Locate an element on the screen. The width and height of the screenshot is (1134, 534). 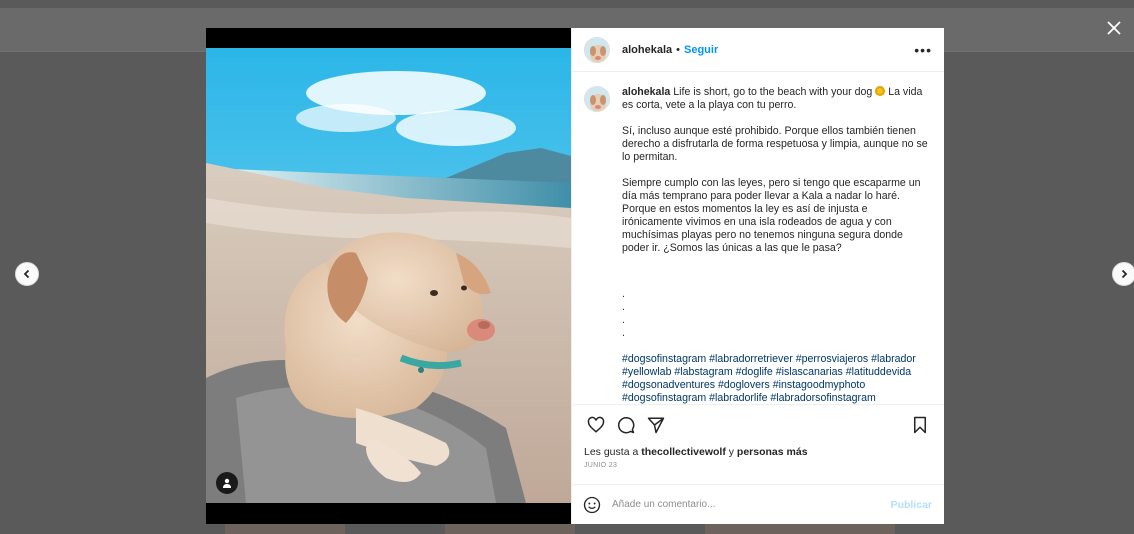
like-button is located at coordinates (596, 425).